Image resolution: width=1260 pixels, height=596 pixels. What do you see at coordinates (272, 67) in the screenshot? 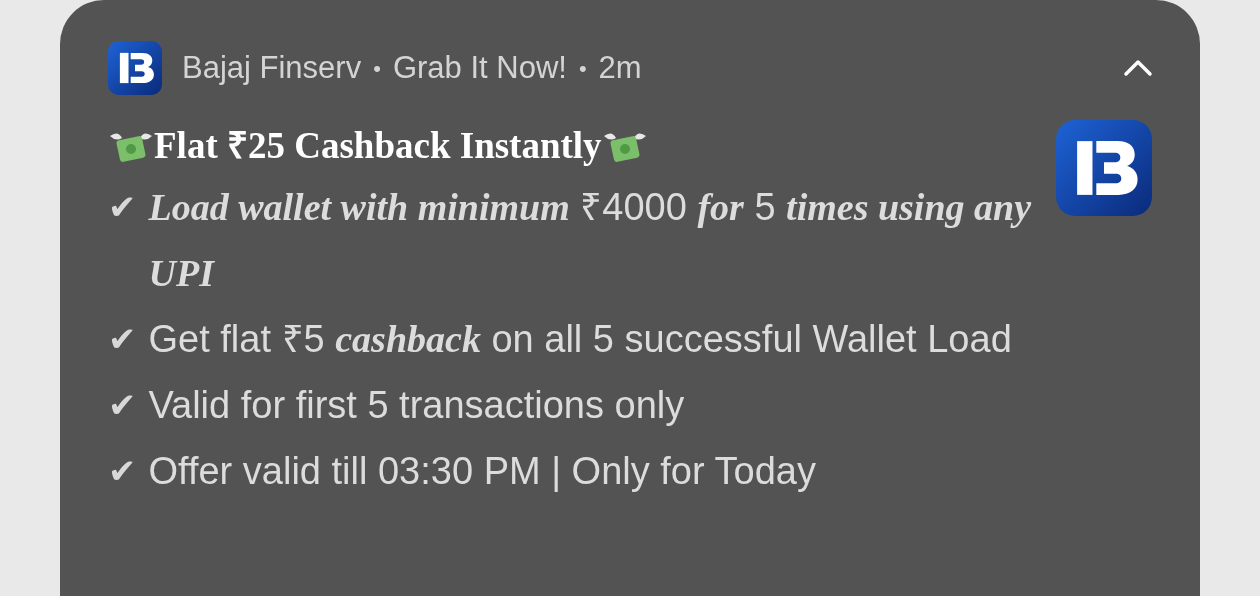
I see `header-text: Bajaj Finserv` at bounding box center [272, 67].